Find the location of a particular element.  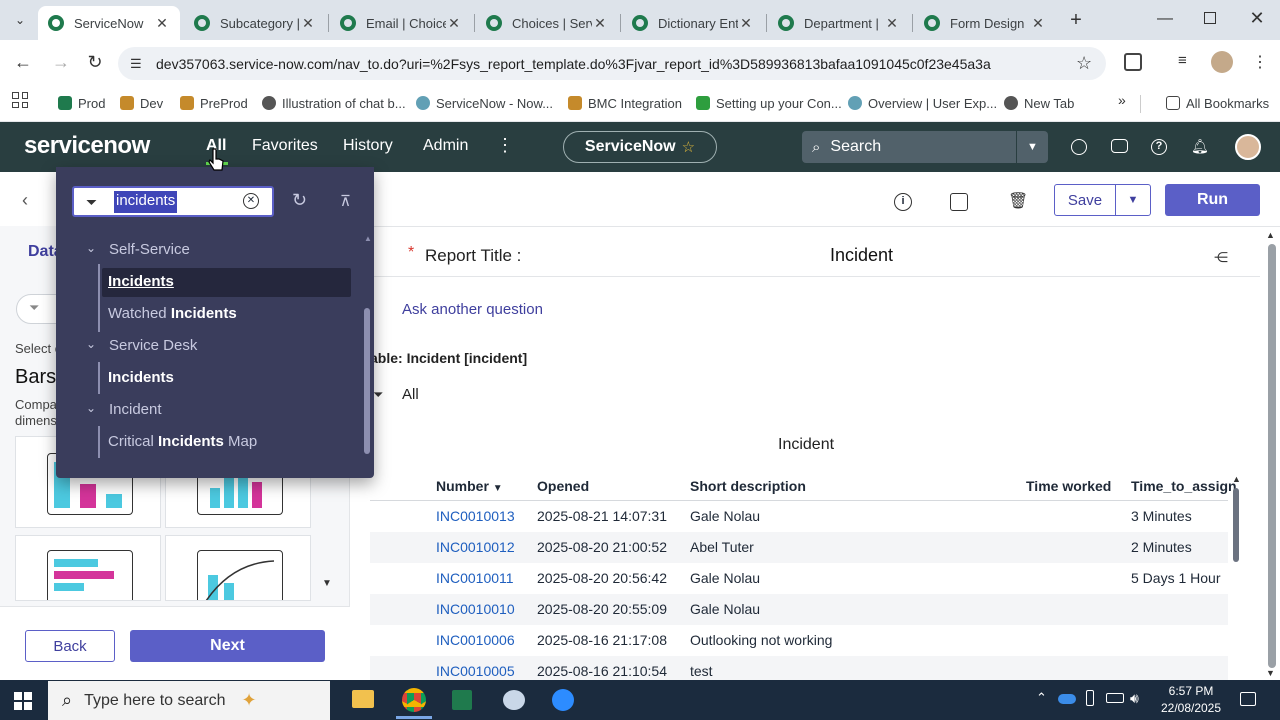

profile-avatar is located at coordinates (1222, 62).